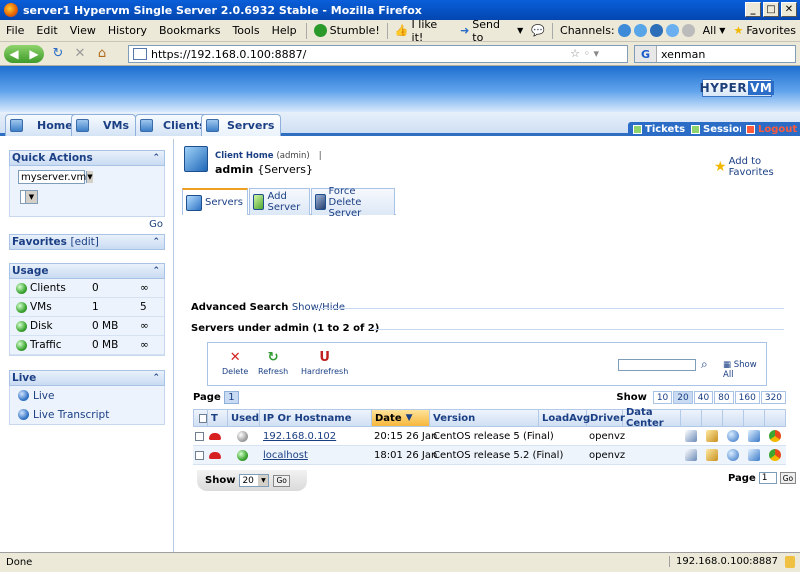 The height and width of the screenshot is (572, 800). I want to click on favorites-edit-link: [edit], so click(85, 242).